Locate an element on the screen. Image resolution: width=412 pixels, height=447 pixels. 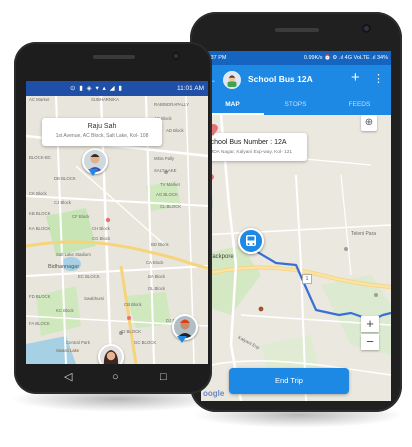
route-number-badge: 1 is located at coordinates (307, 279).